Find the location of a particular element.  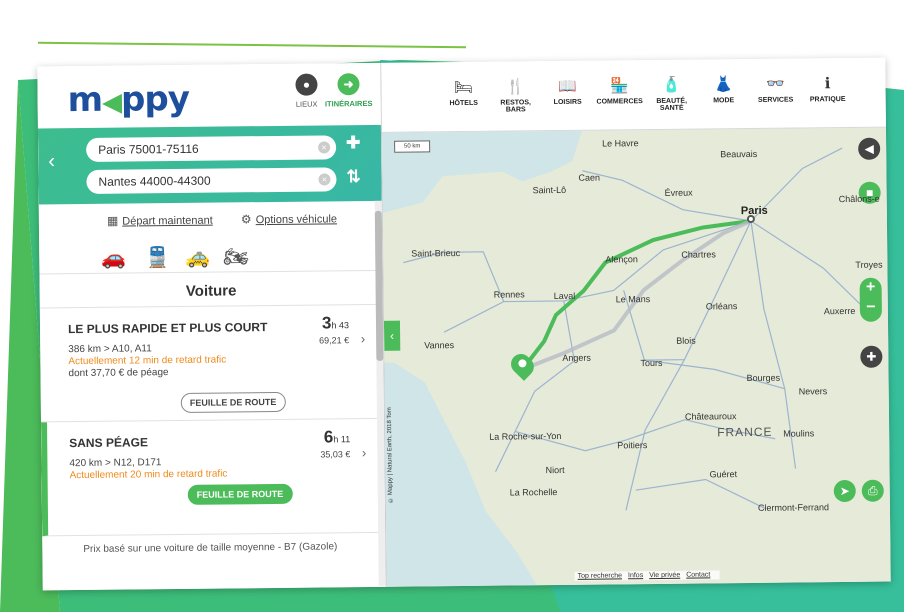

logo-text-m: m is located at coordinates (85, 100).